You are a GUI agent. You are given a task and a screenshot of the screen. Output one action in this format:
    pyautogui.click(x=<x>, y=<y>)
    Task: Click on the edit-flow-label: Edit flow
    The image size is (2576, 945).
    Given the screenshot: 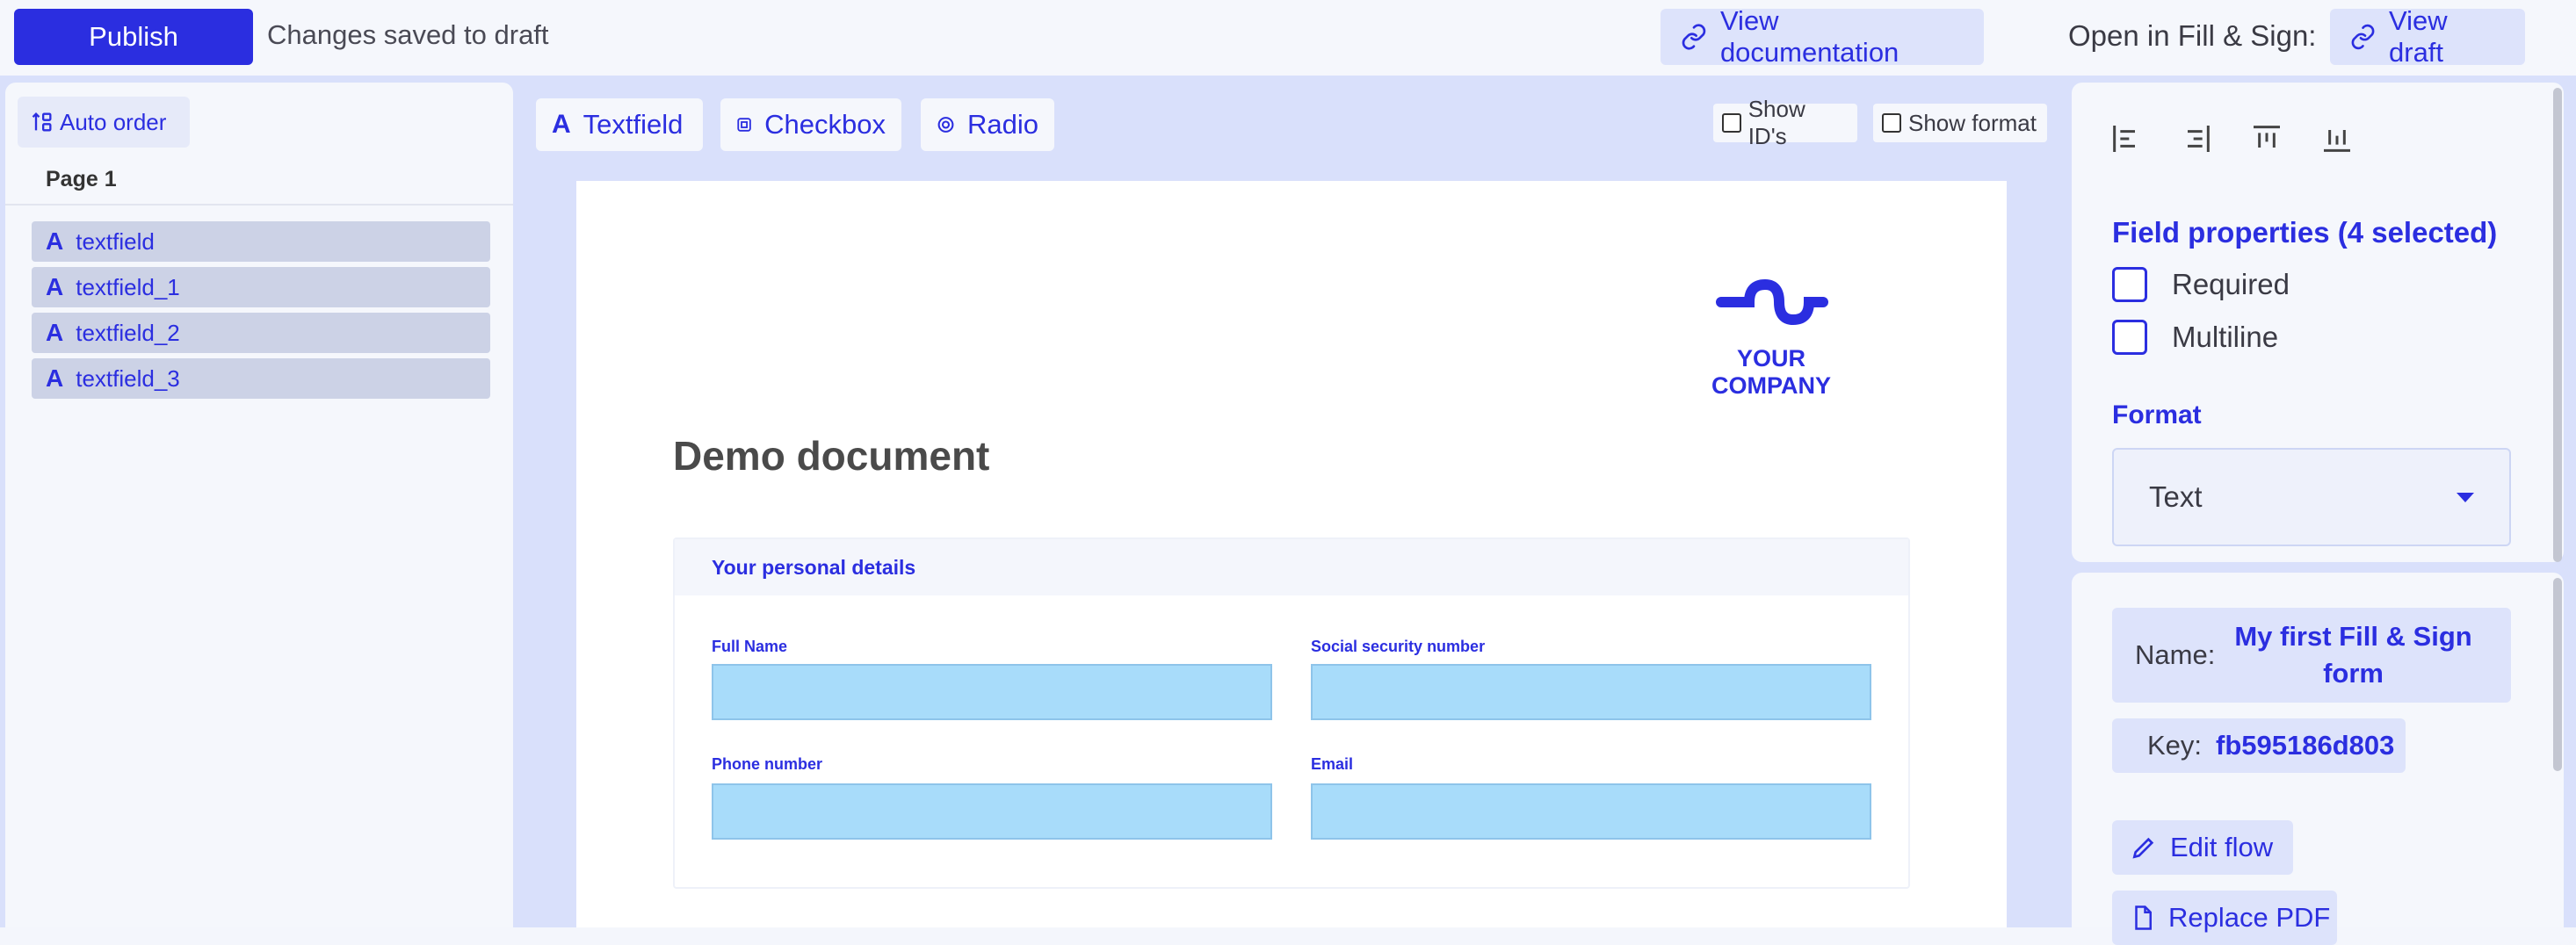 What is the action you would take?
    pyautogui.click(x=2222, y=847)
    